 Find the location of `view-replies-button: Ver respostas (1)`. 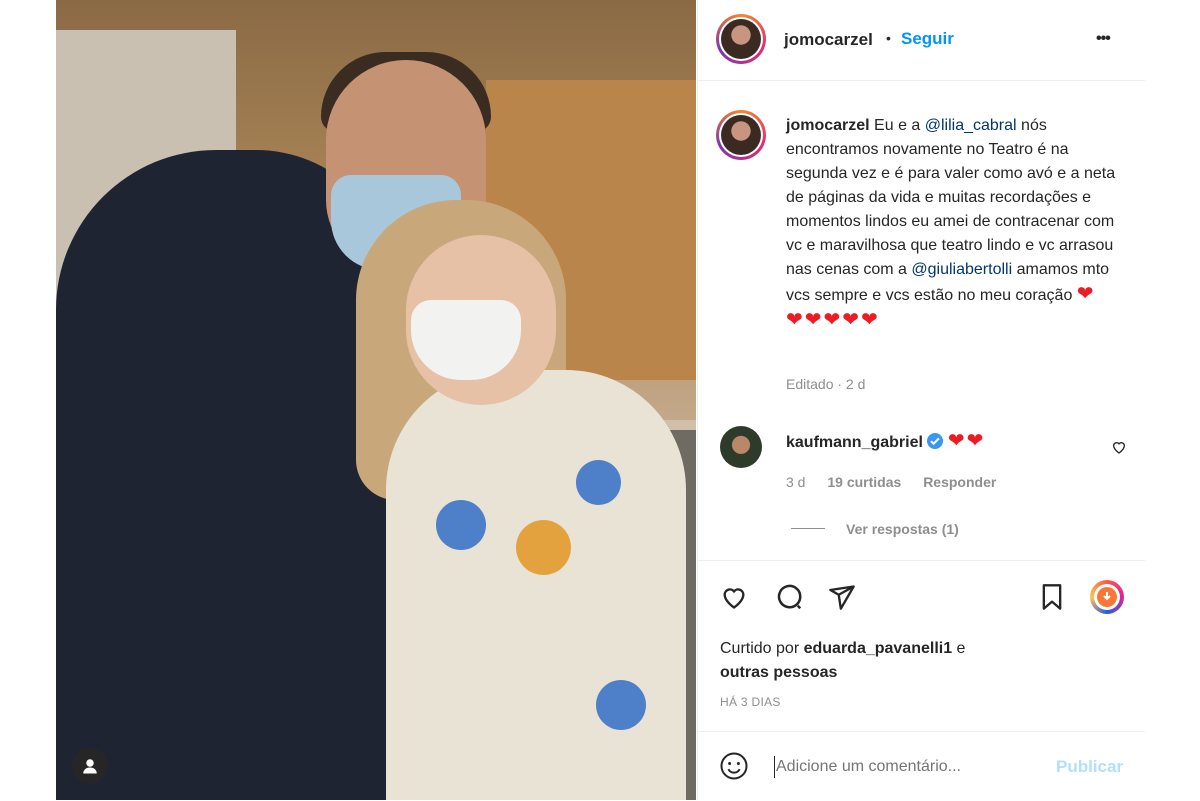

view-replies-button: Ver respostas (1) is located at coordinates (902, 529).